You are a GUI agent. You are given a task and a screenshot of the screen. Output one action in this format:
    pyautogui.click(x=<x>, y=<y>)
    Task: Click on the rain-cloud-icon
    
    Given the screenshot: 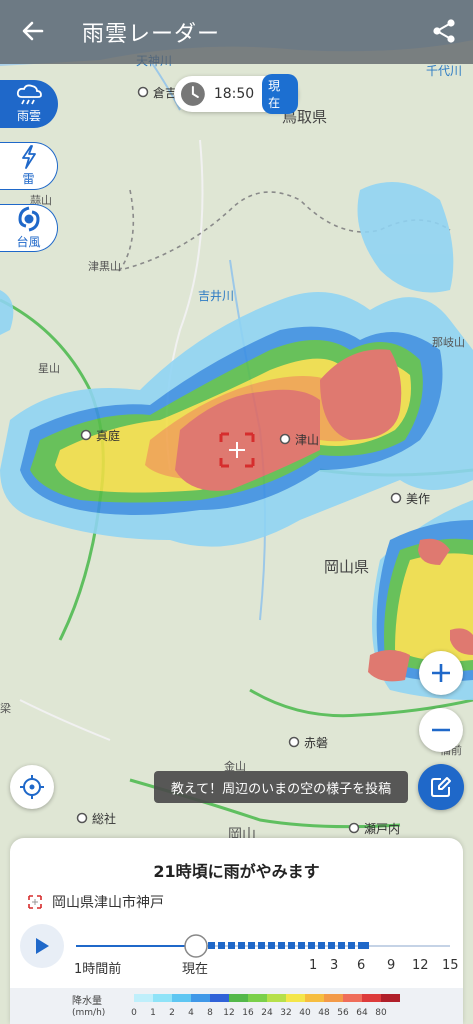 What is the action you would take?
    pyautogui.click(x=29, y=94)
    